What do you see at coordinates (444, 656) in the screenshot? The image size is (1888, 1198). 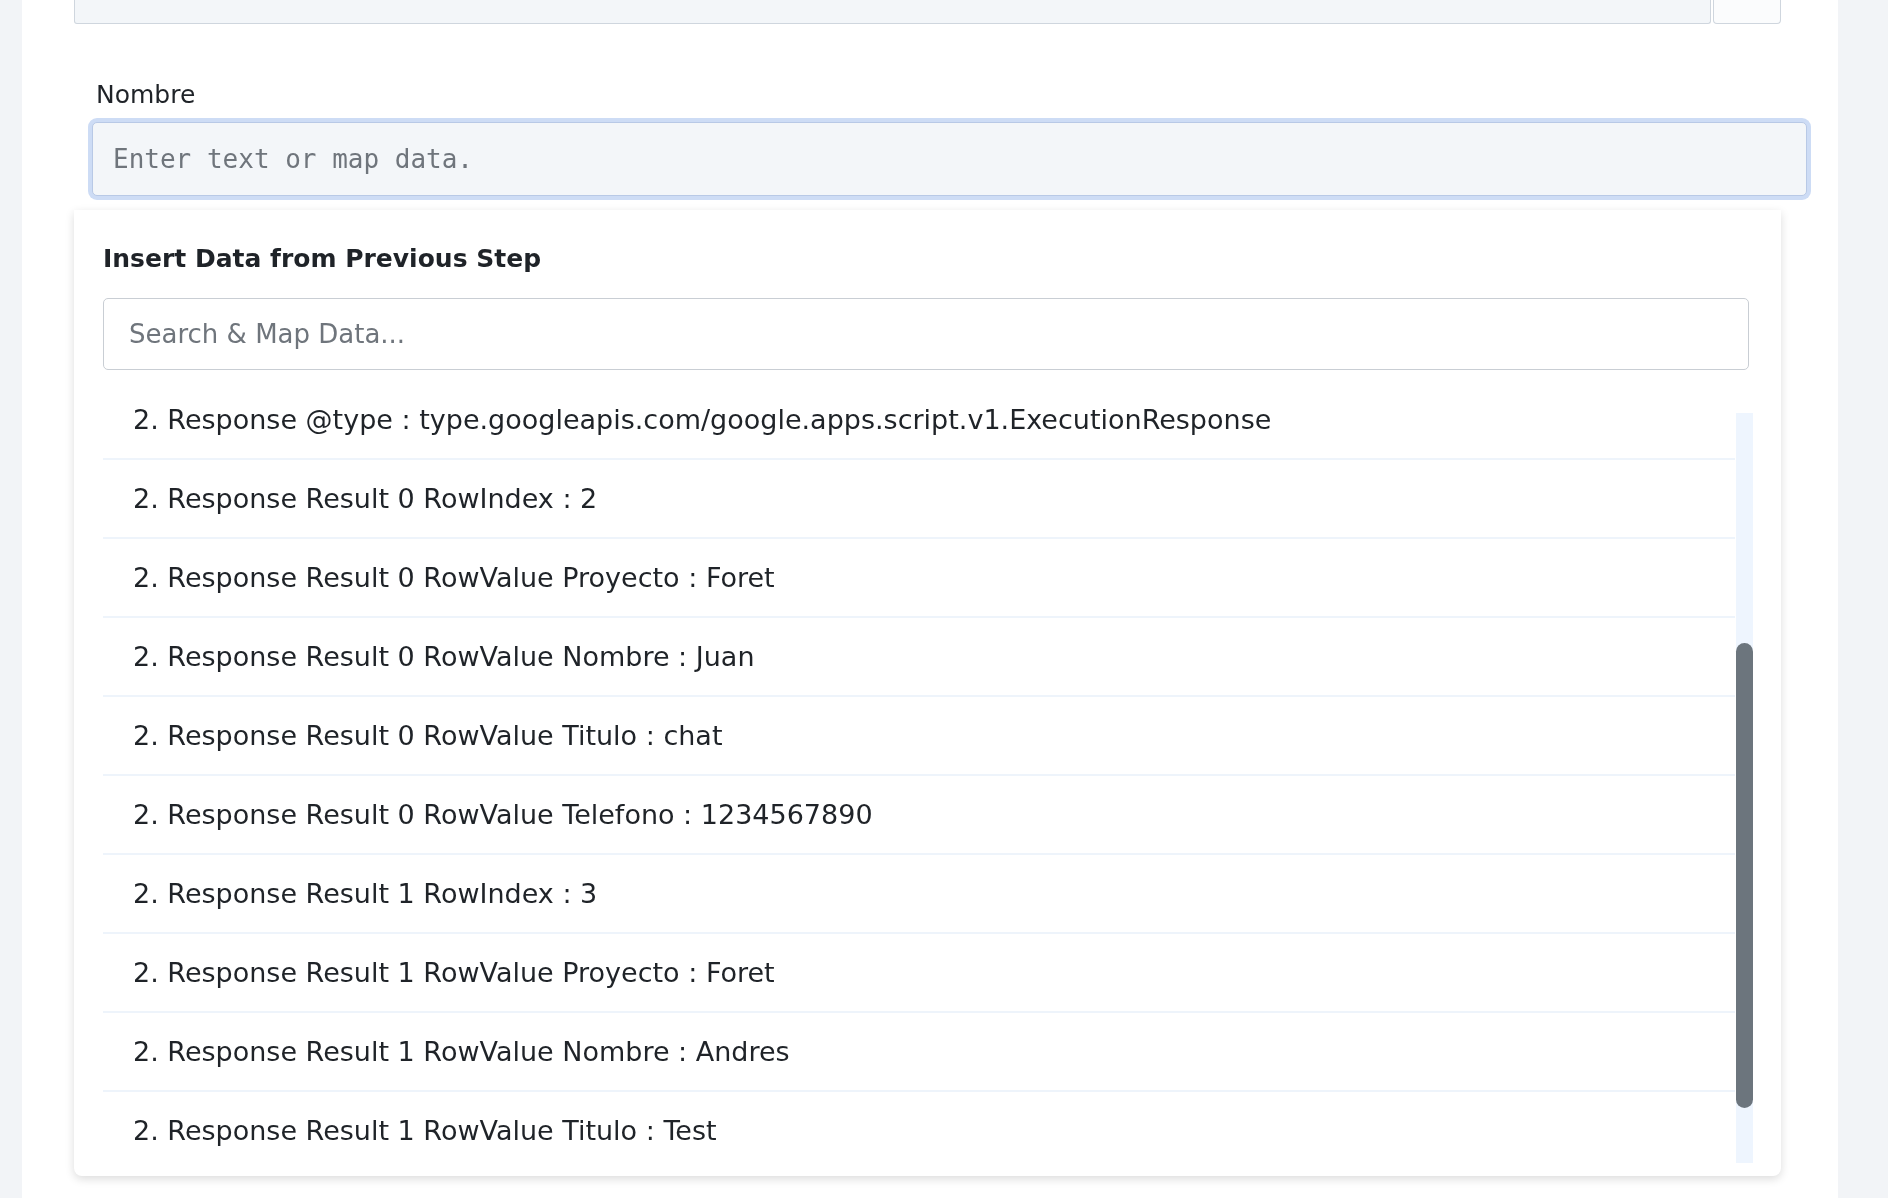 I see `data-option: 2. Response Result 0 RowValue Nombre : Juan` at bounding box center [444, 656].